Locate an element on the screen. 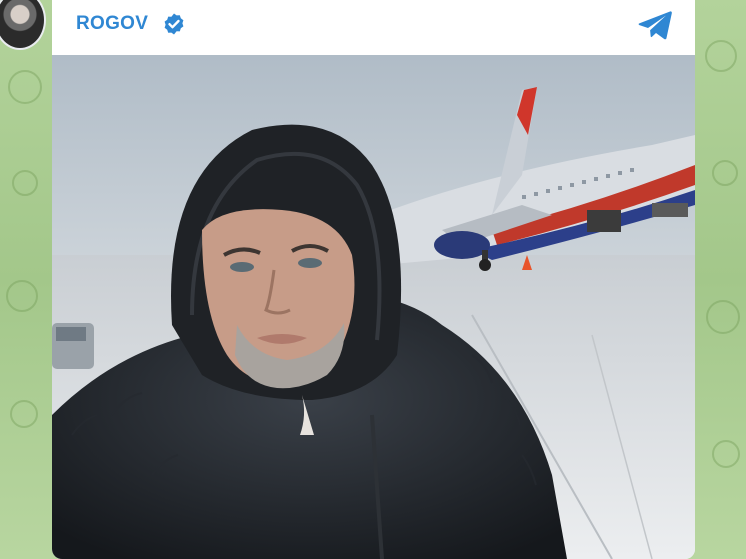 The height and width of the screenshot is (559, 746). channel-name: ROGOV is located at coordinates (112, 24).